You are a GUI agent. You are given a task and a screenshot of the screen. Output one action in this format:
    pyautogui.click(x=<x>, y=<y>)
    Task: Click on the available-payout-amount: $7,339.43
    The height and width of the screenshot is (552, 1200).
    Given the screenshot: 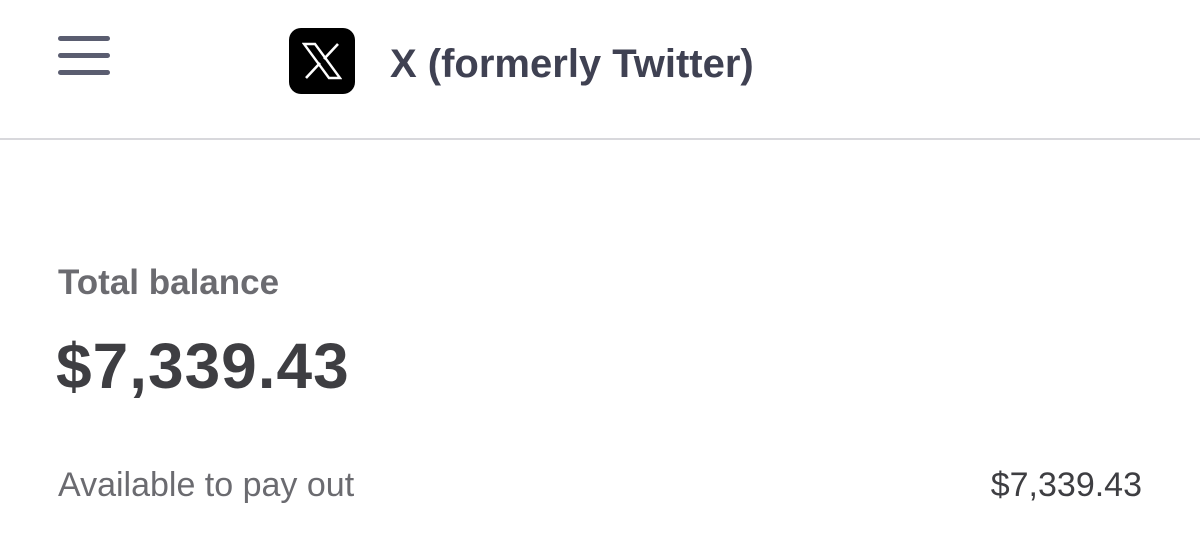 What is the action you would take?
    pyautogui.click(x=1066, y=485)
    